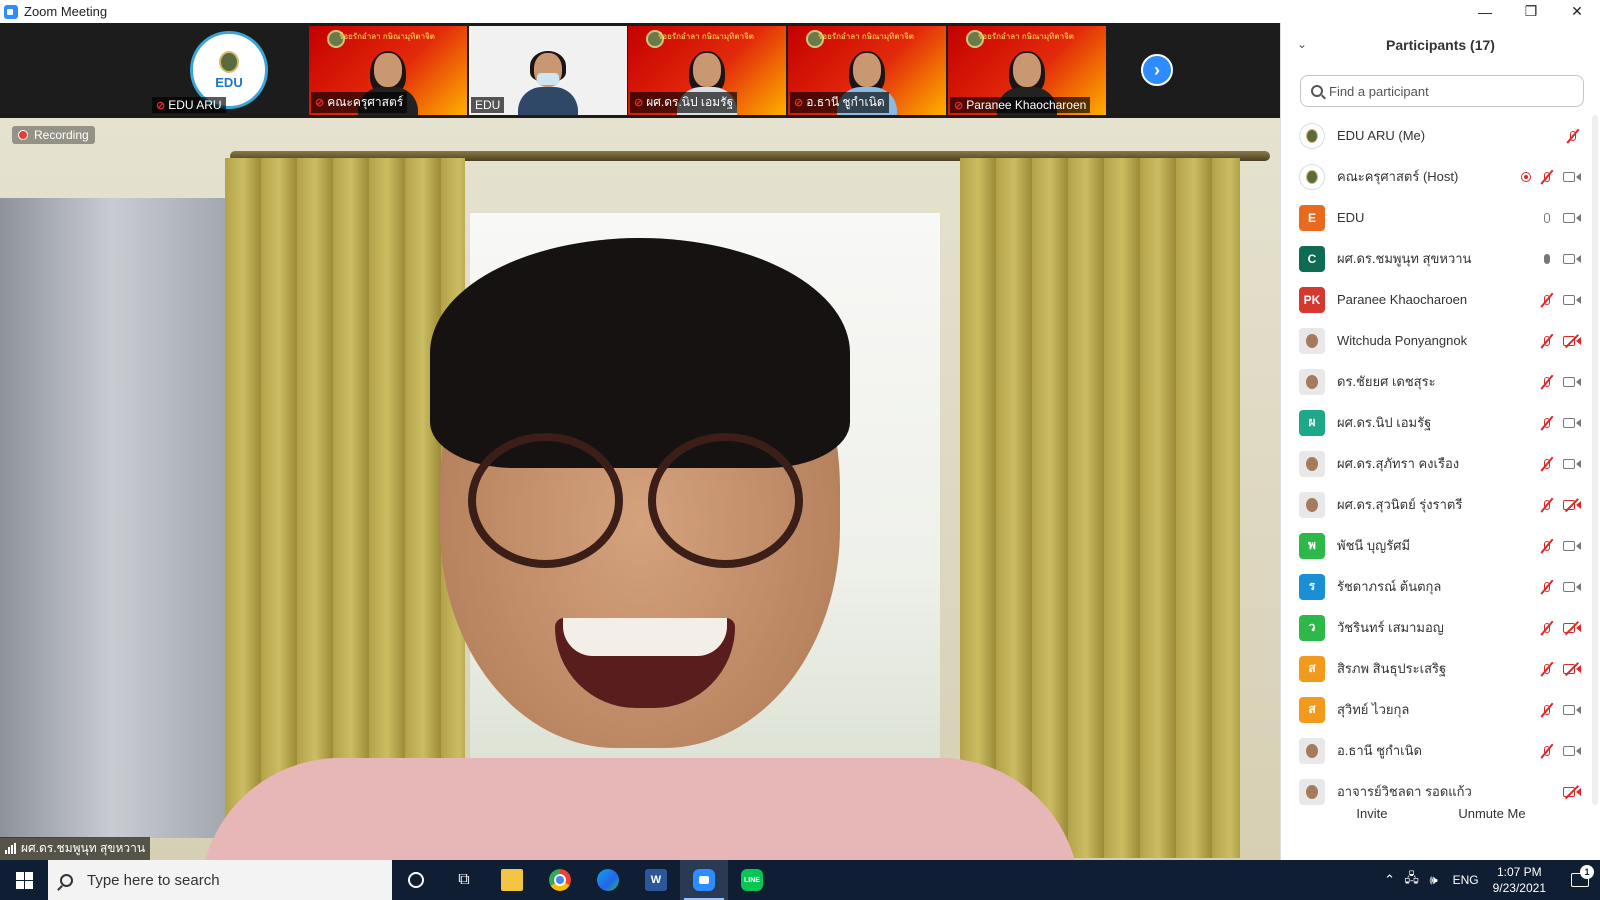 This screenshot has height=900, width=1600. I want to click on video-thumbnail: EDU, so click(548, 70).